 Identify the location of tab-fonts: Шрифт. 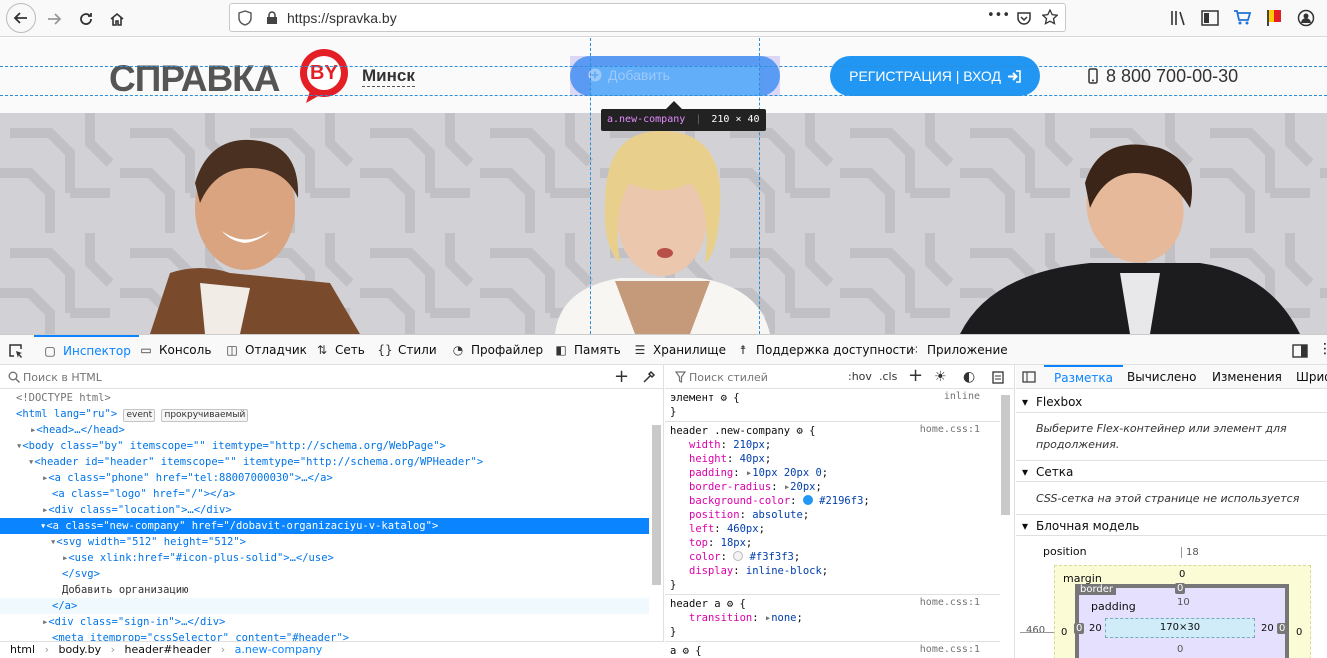
(1311, 377).